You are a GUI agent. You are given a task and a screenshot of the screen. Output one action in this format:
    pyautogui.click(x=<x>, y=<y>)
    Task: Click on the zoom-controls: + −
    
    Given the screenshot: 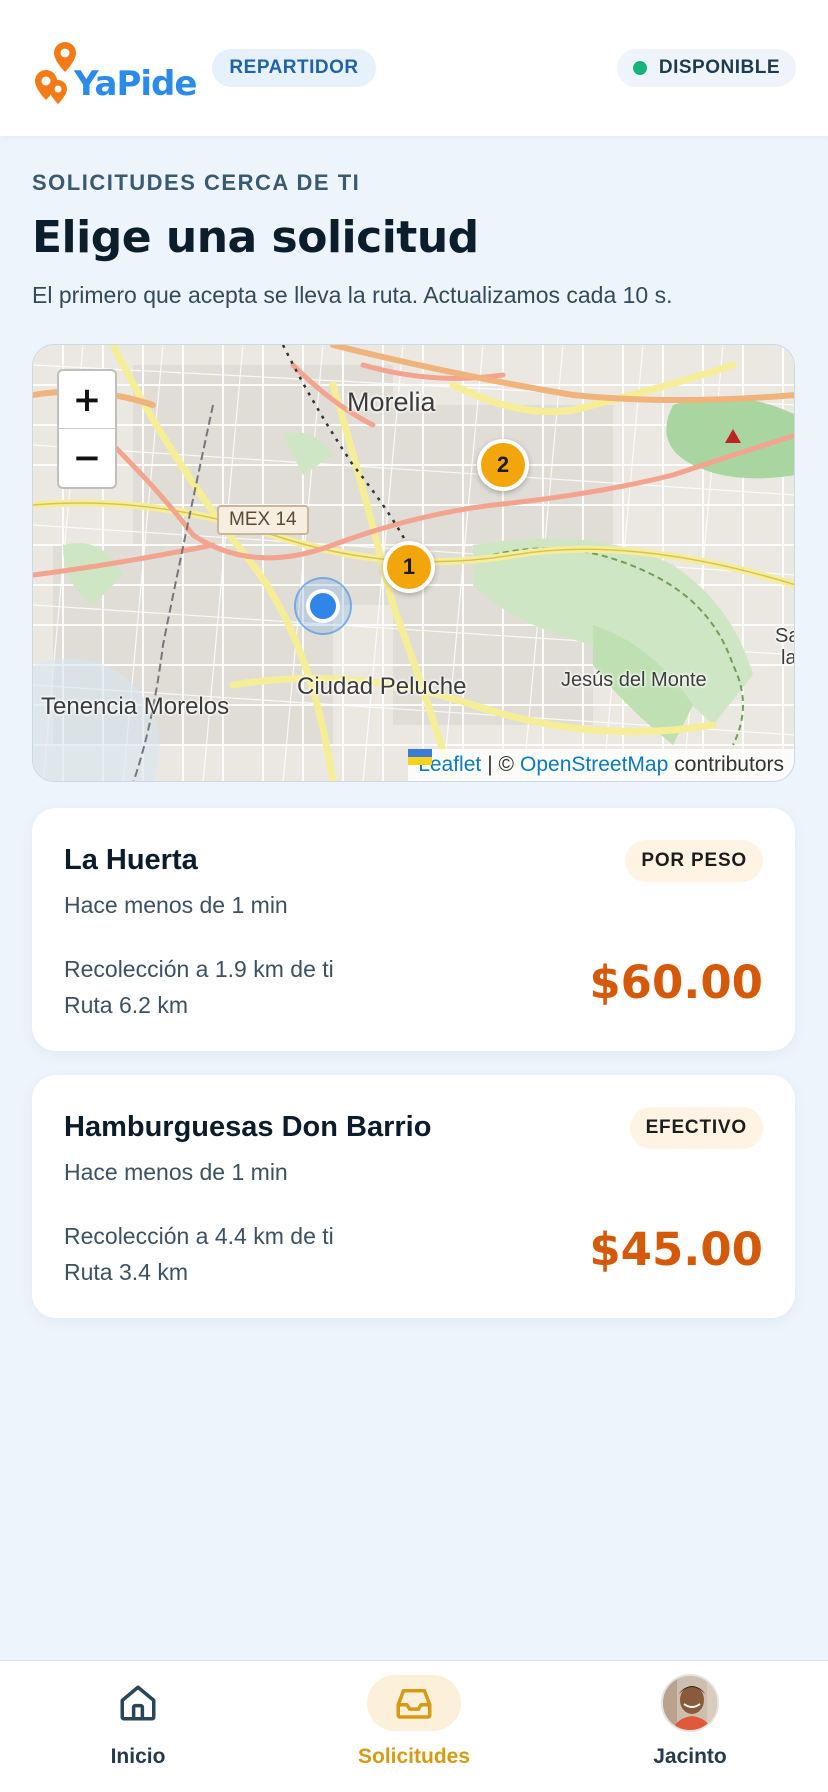 What is the action you would take?
    pyautogui.click(x=87, y=429)
    